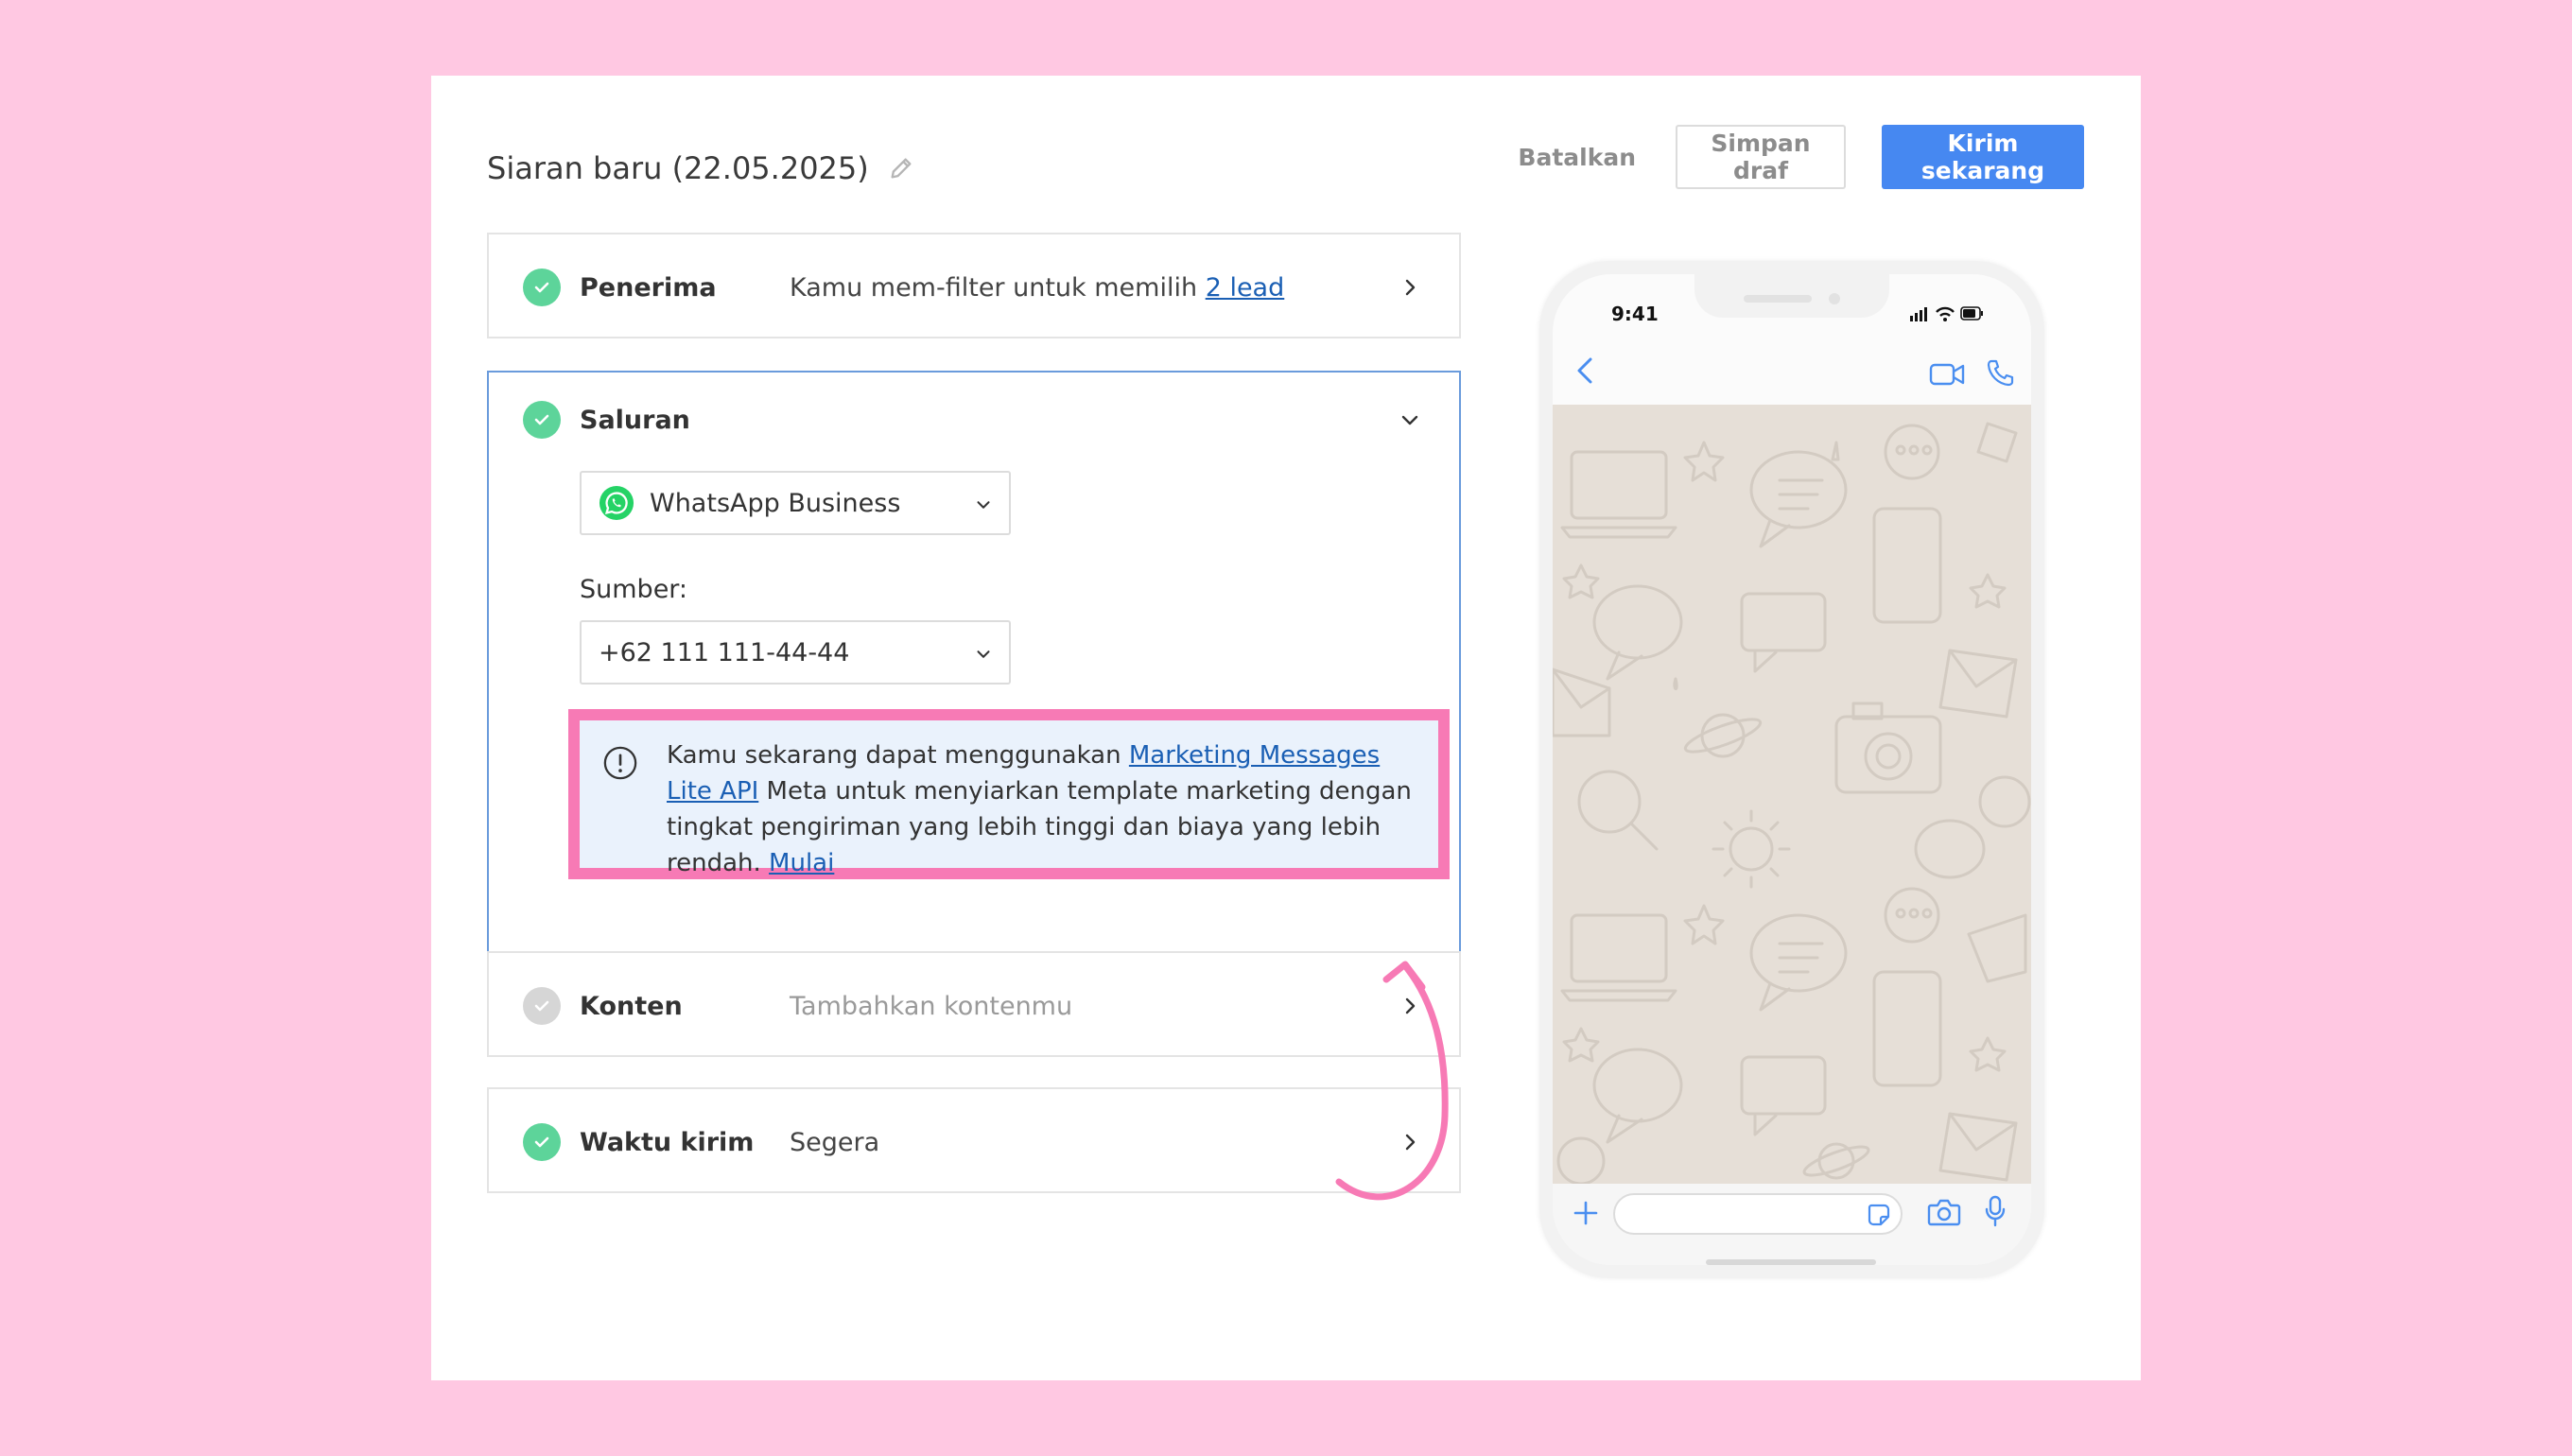 This screenshot has height=1456, width=2572. What do you see at coordinates (931, 1006) in the screenshot?
I see `content-placeholder: Tambahkan kontenmu` at bounding box center [931, 1006].